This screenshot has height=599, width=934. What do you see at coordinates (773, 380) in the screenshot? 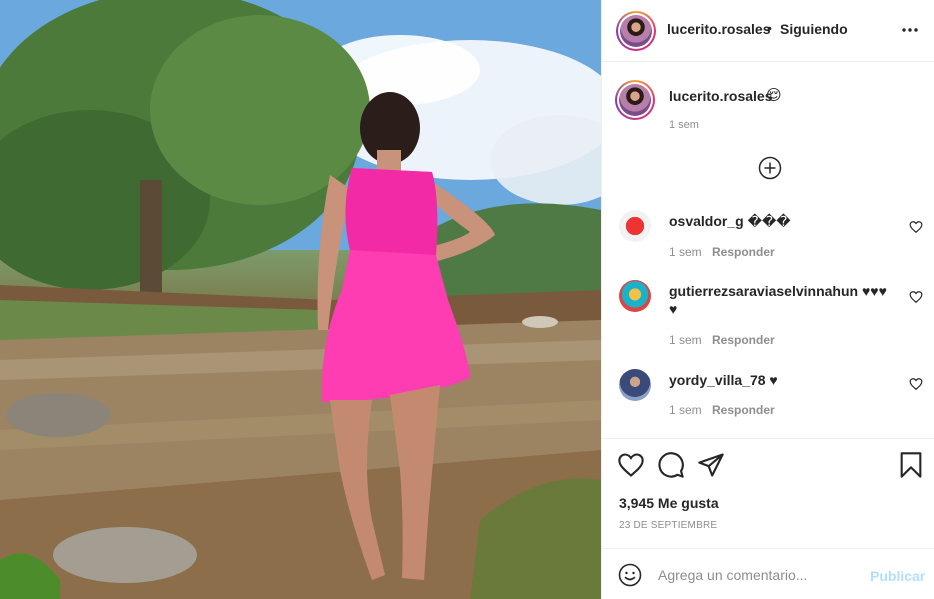
I see `comment-text: ♥` at bounding box center [773, 380].